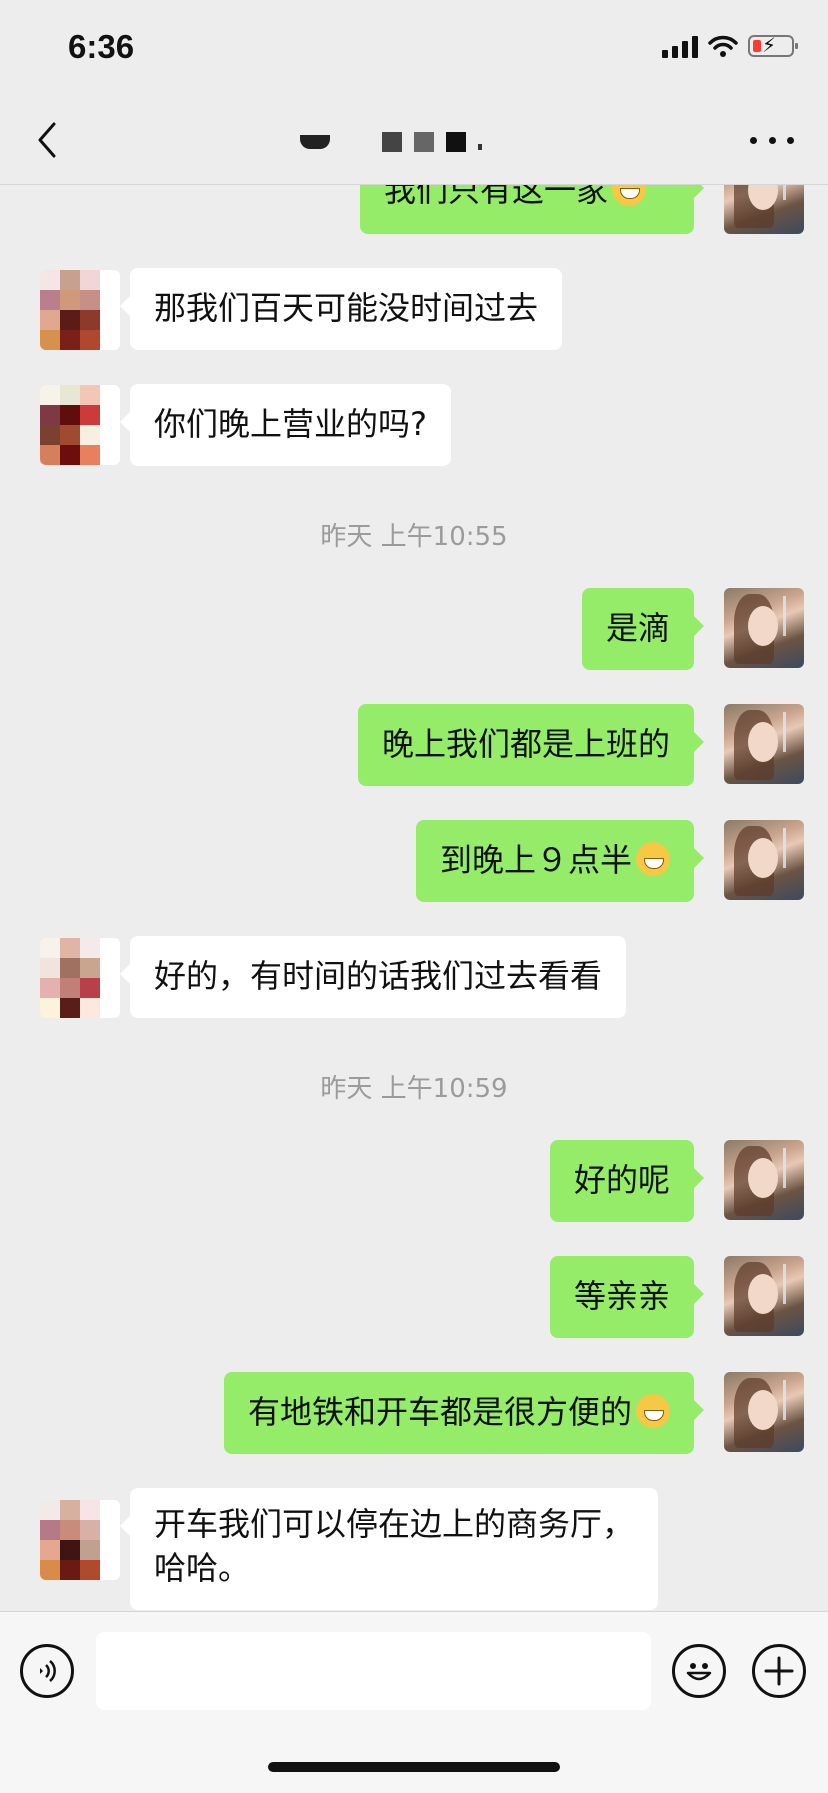 The image size is (828, 1793). Describe the element at coordinates (653, 1411) in the screenshot. I see `thinking-emoji-icon` at that location.